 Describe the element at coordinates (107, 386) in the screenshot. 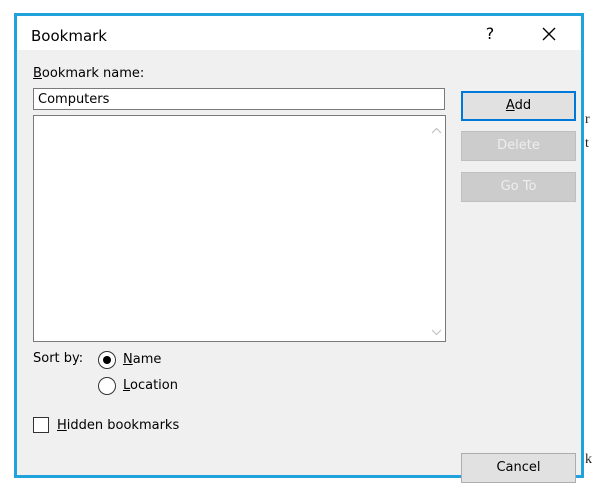

I see `sort-location-radio` at that location.